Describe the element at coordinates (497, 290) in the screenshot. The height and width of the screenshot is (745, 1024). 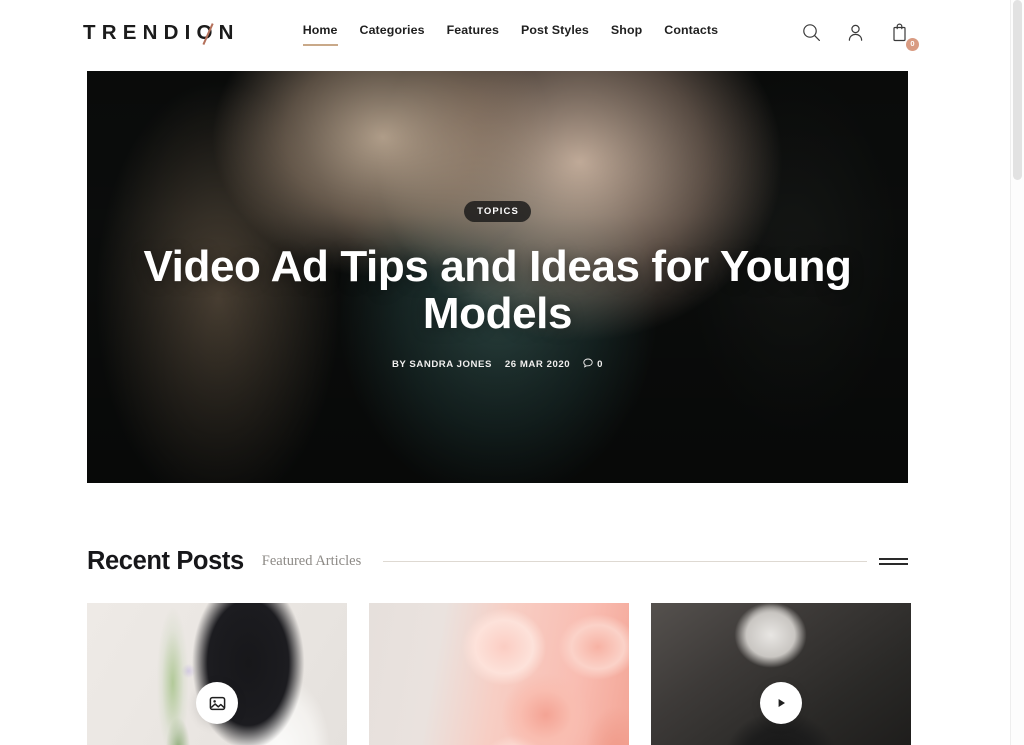
I see `hero-title: Video Ad Tips and Ideas for Young Models` at that location.